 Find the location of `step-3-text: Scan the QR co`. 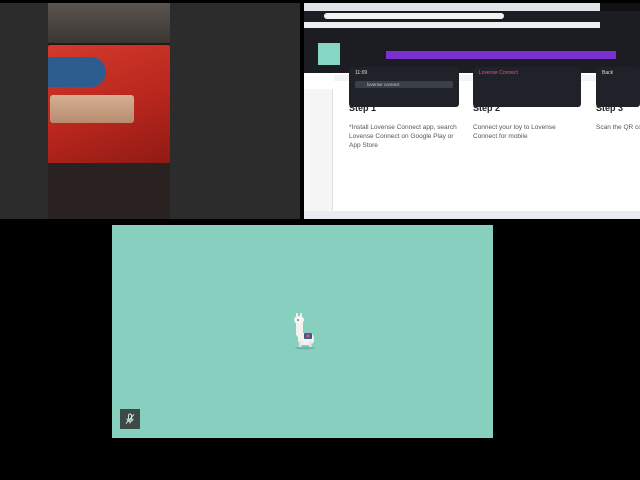

step-3-text: Scan the QR co is located at coordinates (618, 127).